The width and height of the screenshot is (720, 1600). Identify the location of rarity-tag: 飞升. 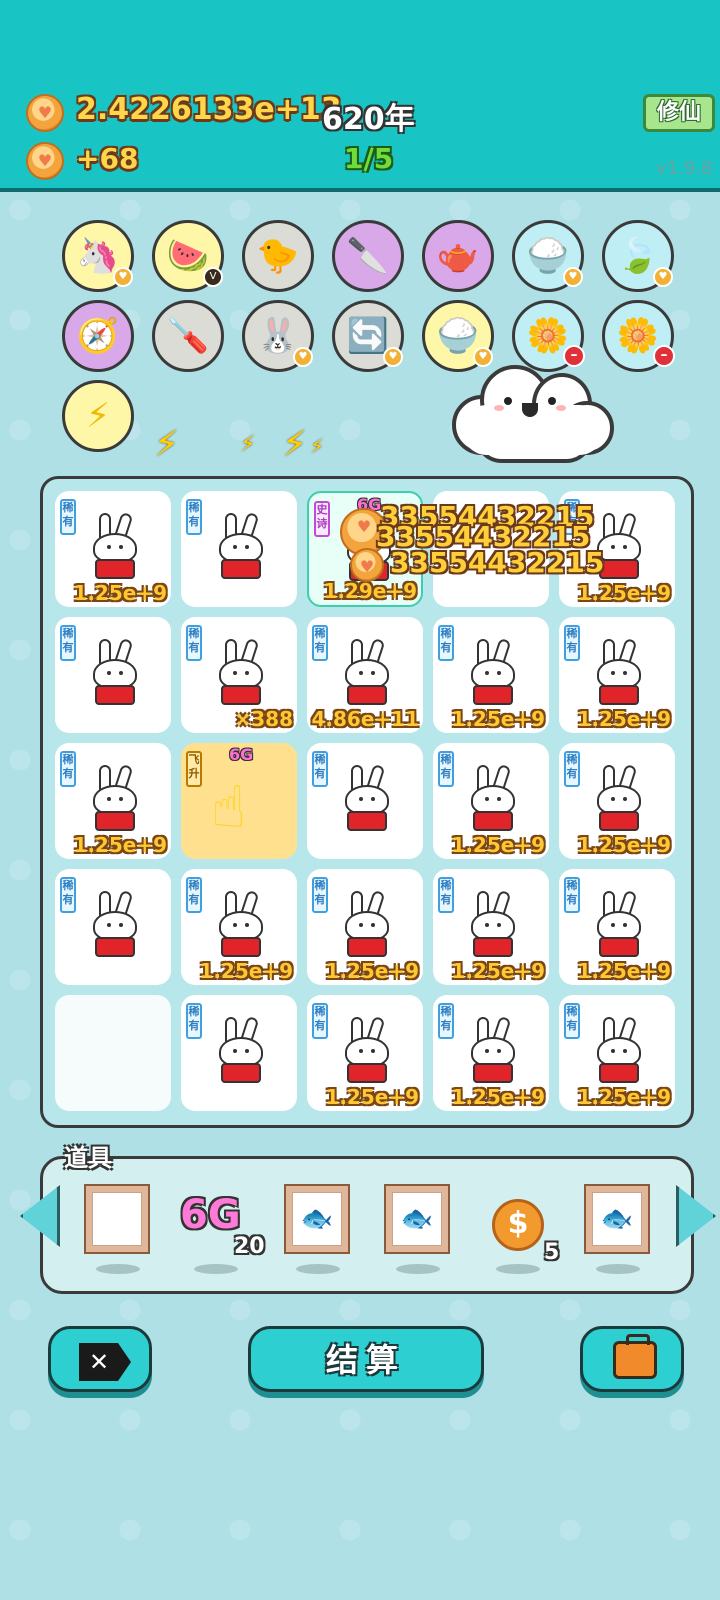
(194, 769).